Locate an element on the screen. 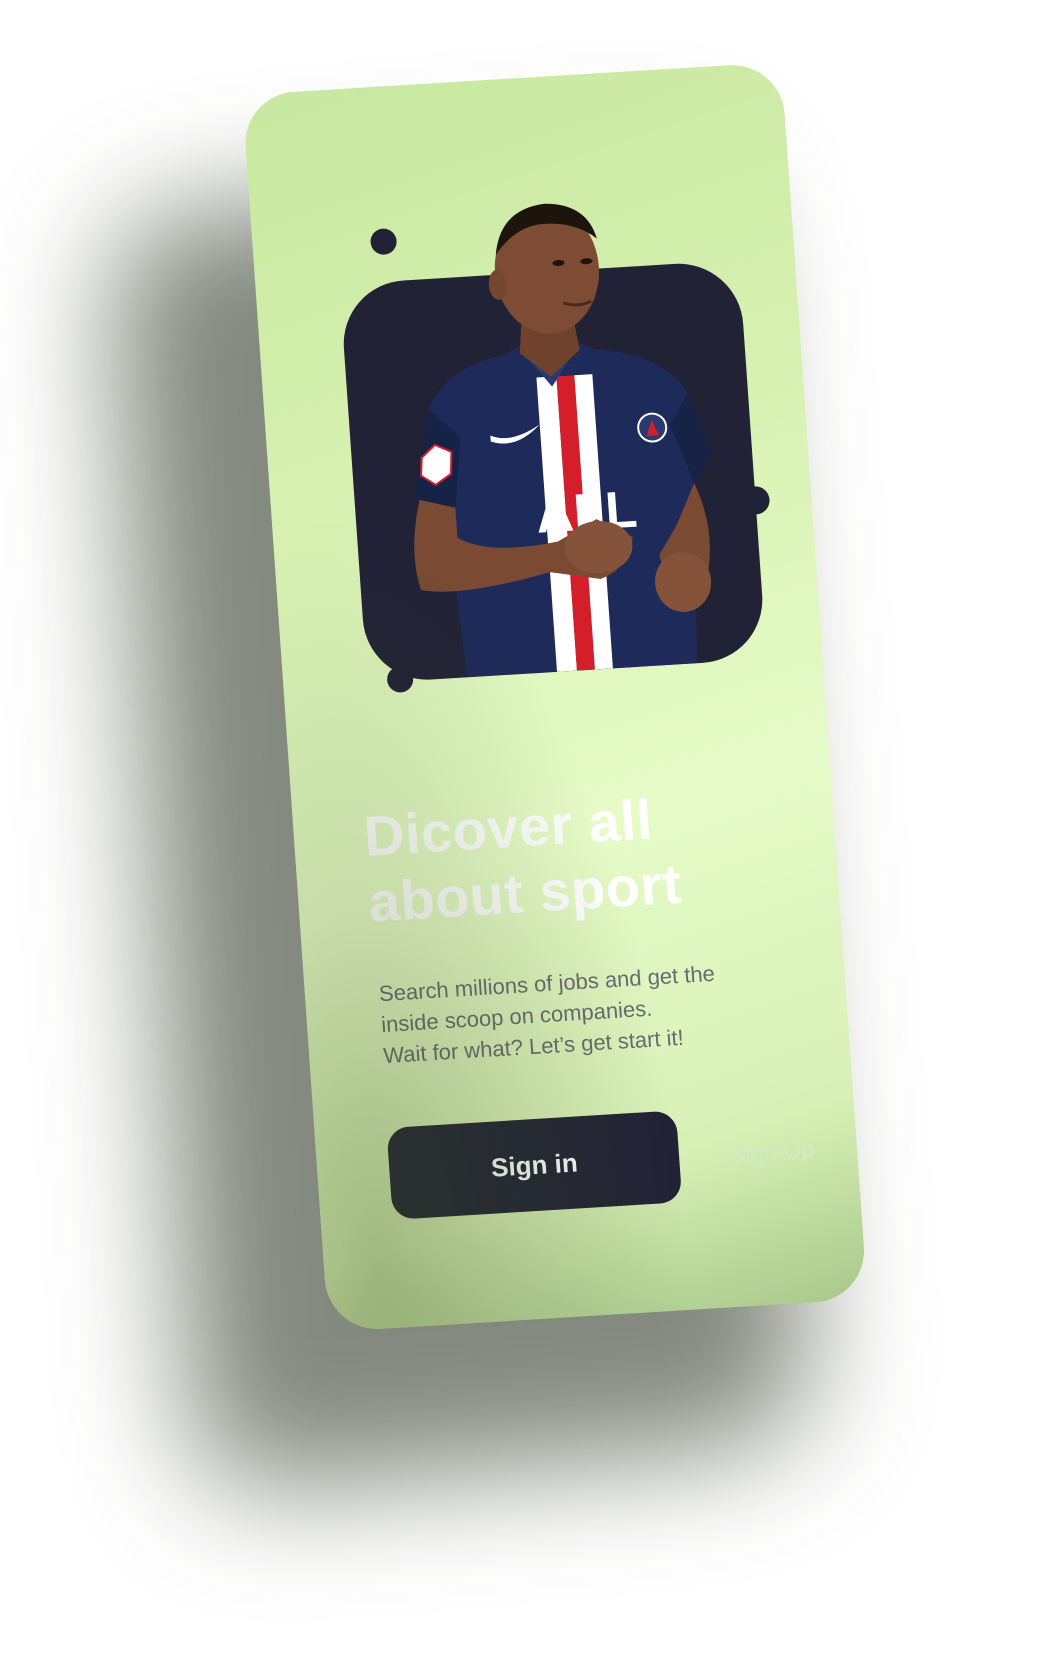 This screenshot has width=1057, height=1674. onboarding-headline: Dicover all about sport is located at coordinates (522, 860).